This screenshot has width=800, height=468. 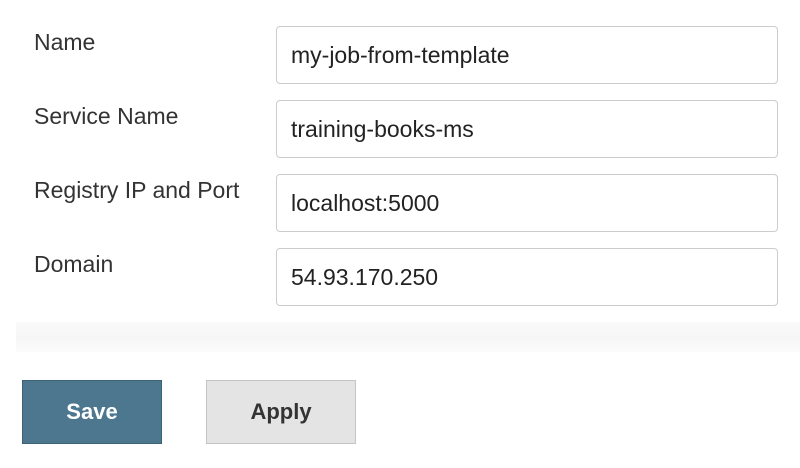 I want to click on form-divider, so click(x=408, y=337).